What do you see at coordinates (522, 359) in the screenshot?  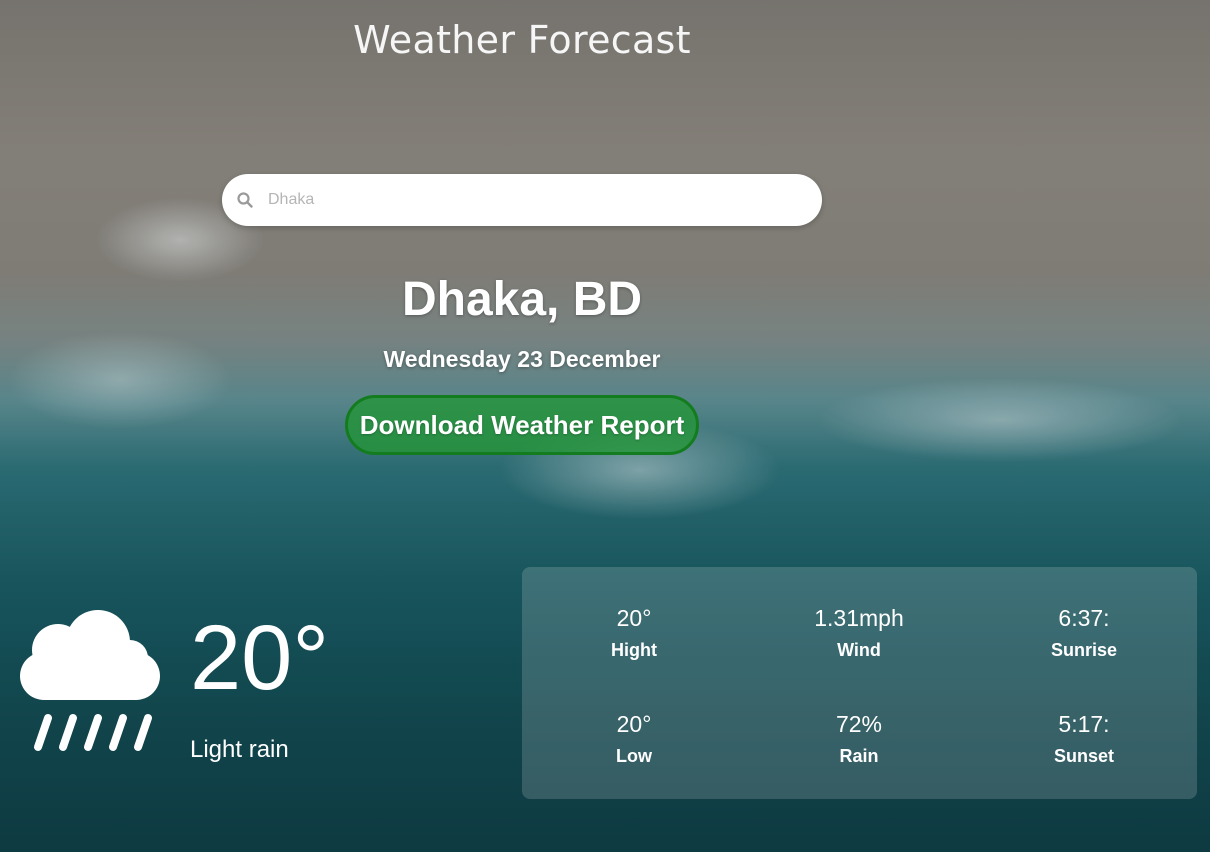 I see `current-date: Wednesday 23 December` at bounding box center [522, 359].